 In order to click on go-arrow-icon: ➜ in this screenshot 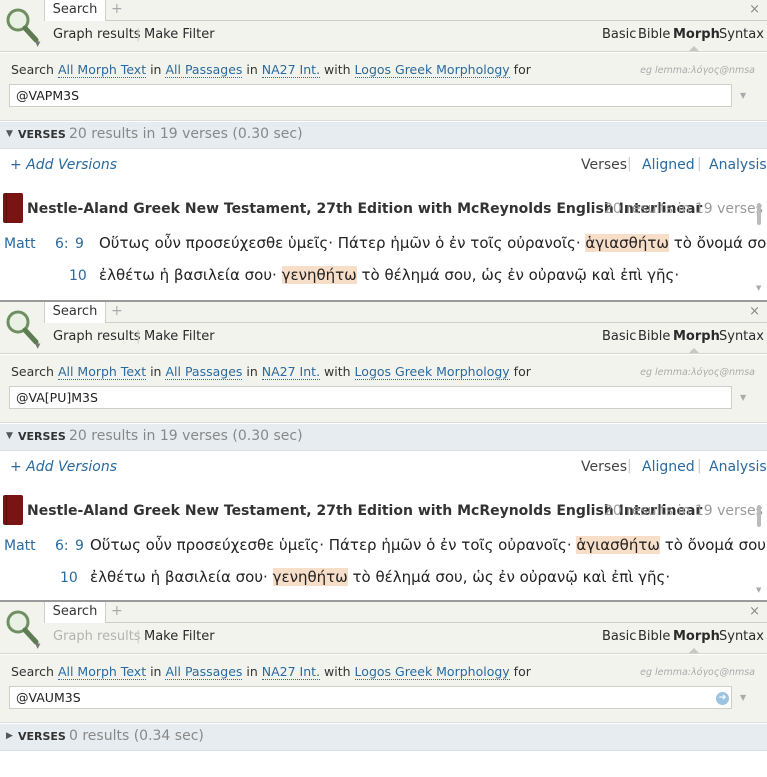, I will do `click(722, 698)`.